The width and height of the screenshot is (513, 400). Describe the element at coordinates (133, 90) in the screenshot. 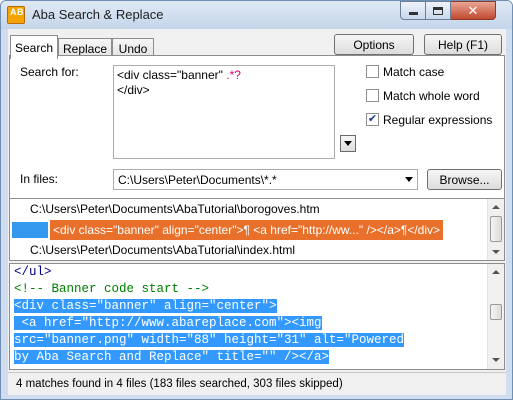

I see `search-text-line2: </div>` at that location.